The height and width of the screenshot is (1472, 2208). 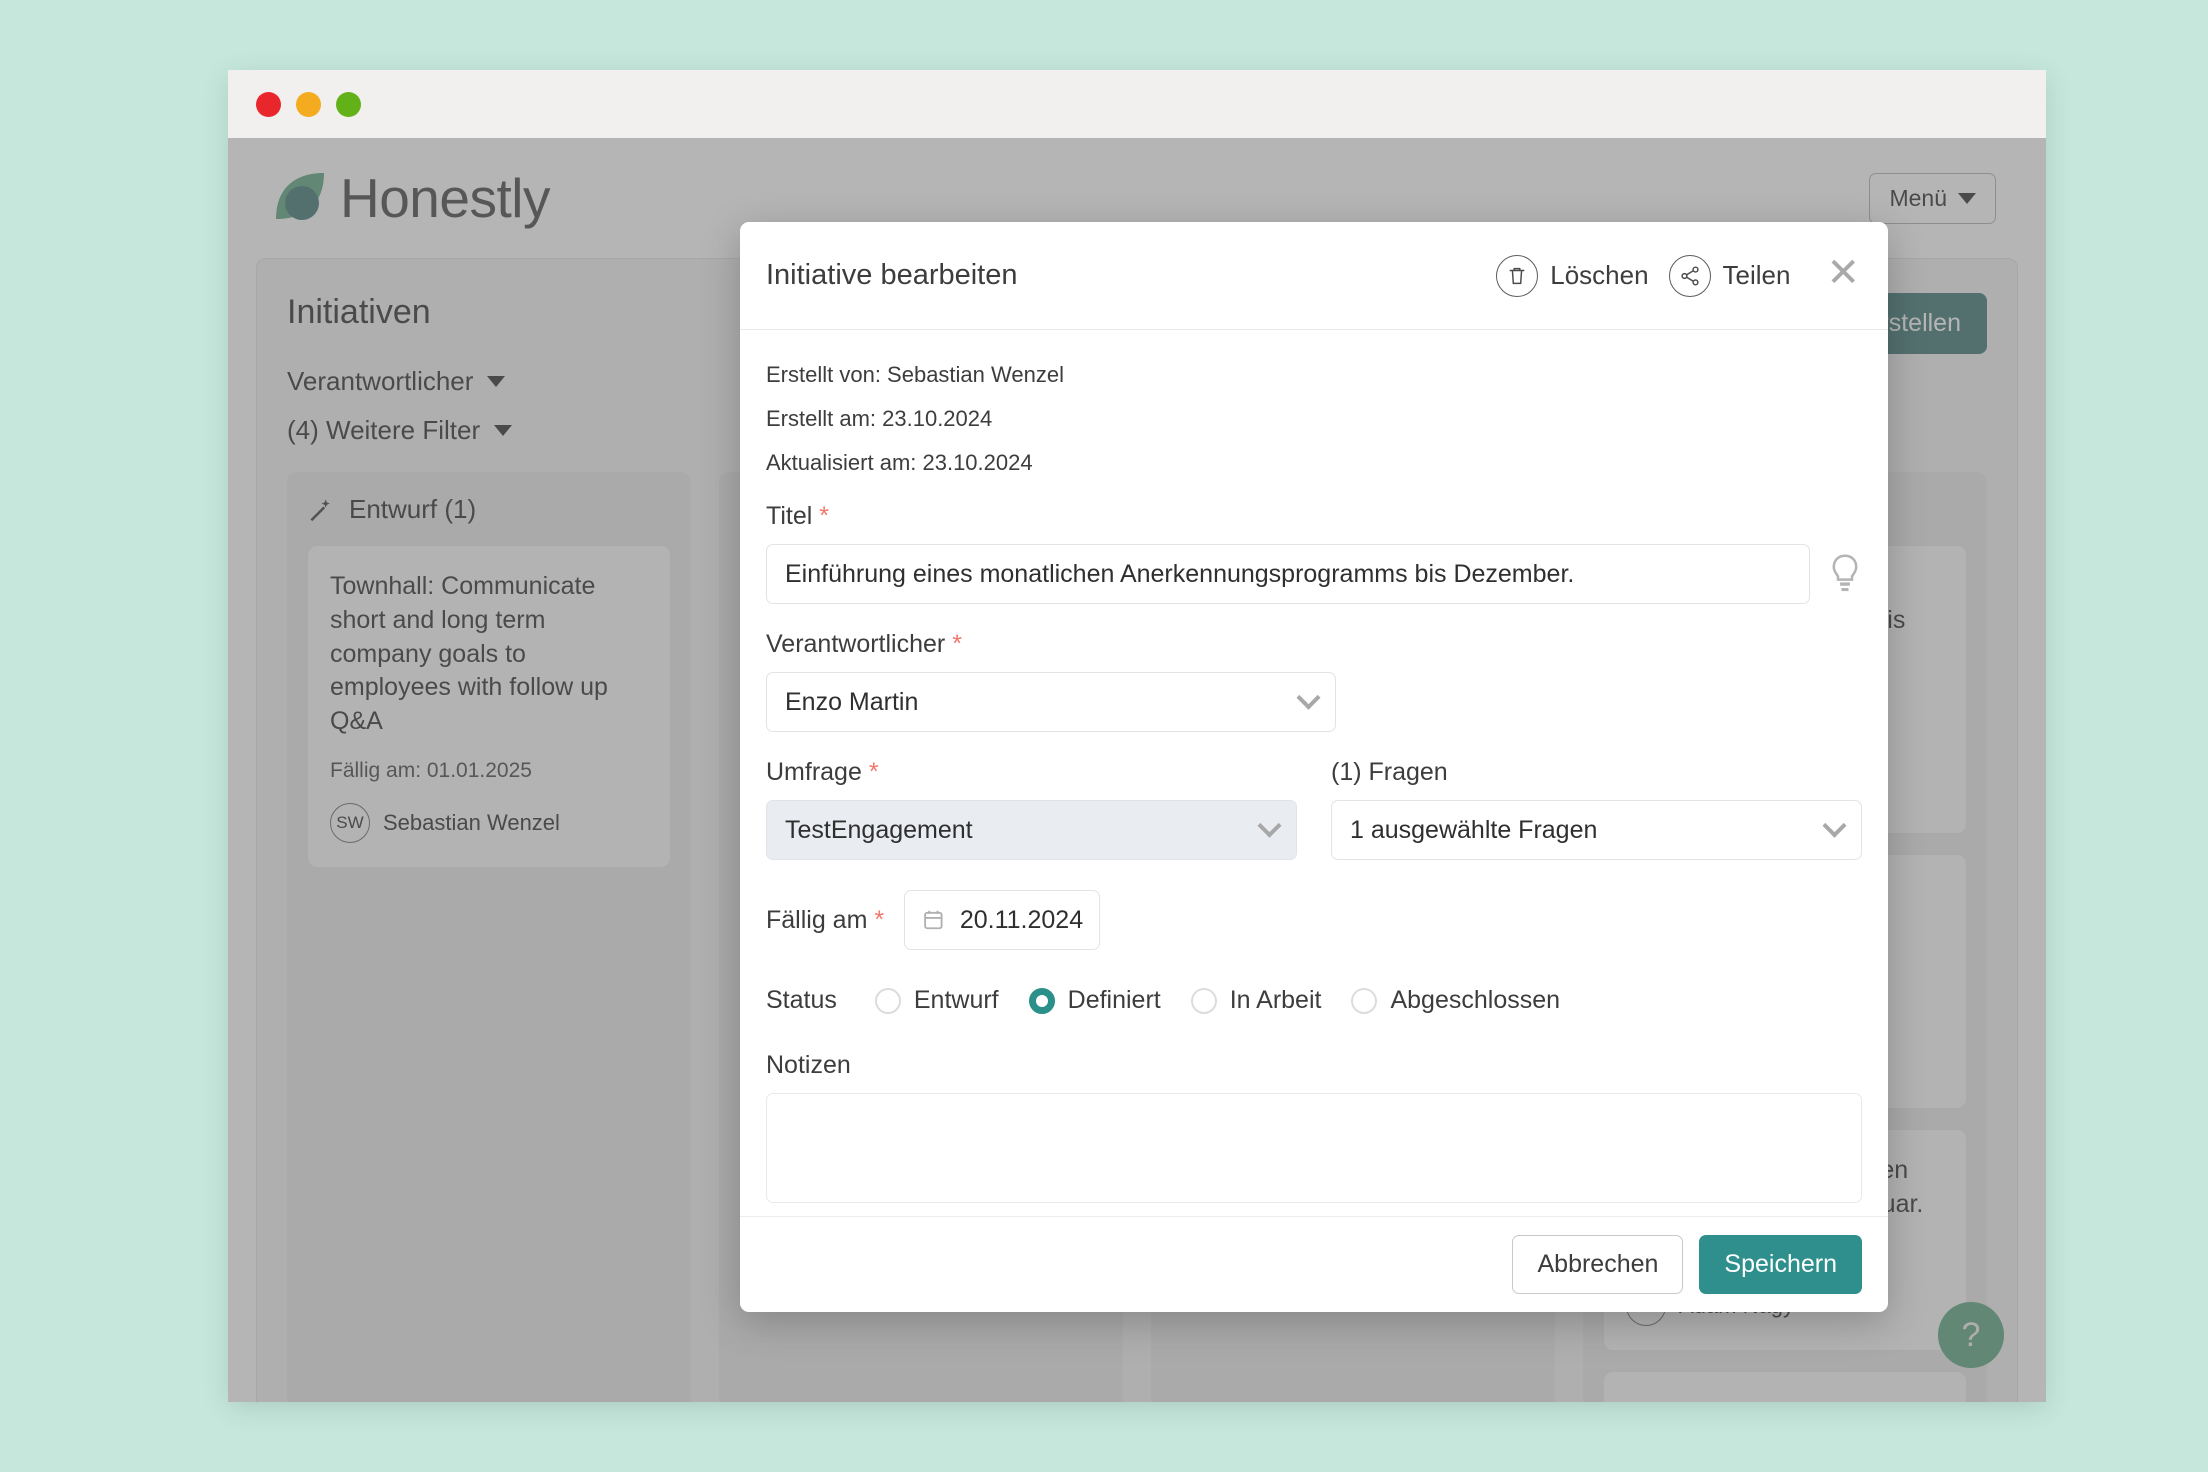 I want to click on notes-label: Notizen, so click(x=808, y=1065).